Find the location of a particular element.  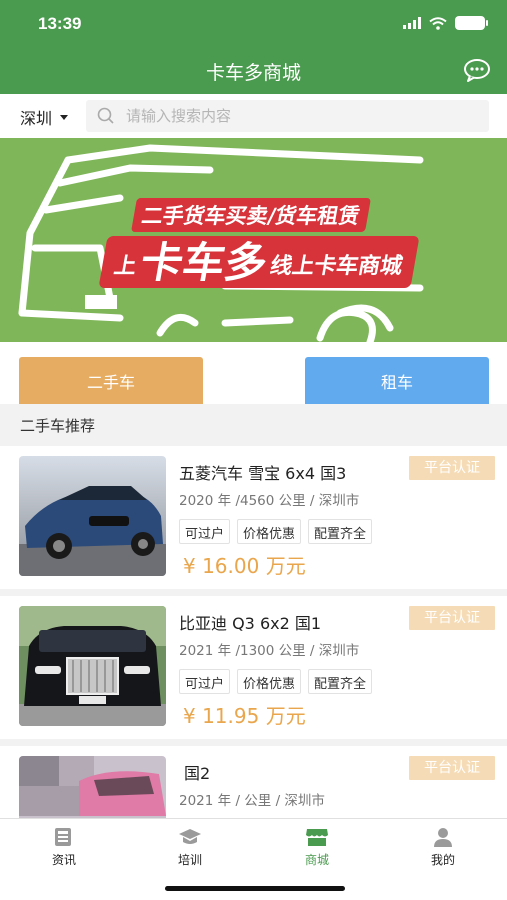

tab-news: 资讯 is located at coordinates (64, 847).